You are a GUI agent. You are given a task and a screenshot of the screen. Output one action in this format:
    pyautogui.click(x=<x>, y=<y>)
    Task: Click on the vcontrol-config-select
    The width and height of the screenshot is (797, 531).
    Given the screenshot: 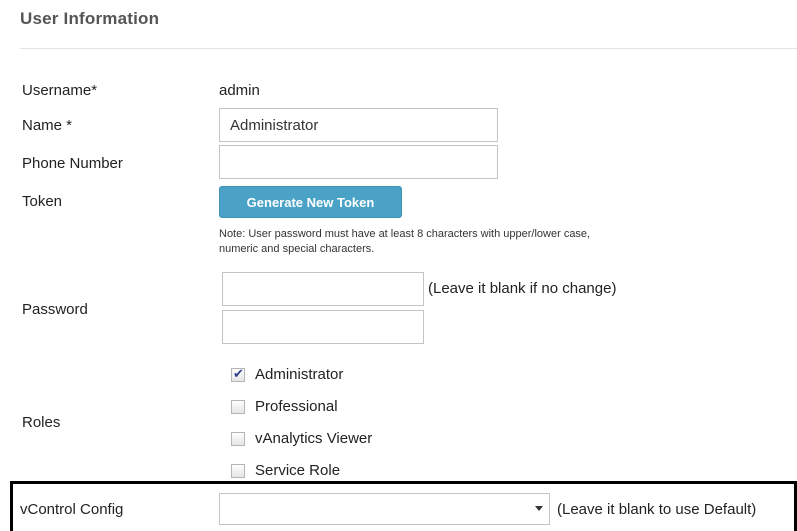 What is the action you would take?
    pyautogui.click(x=384, y=509)
    